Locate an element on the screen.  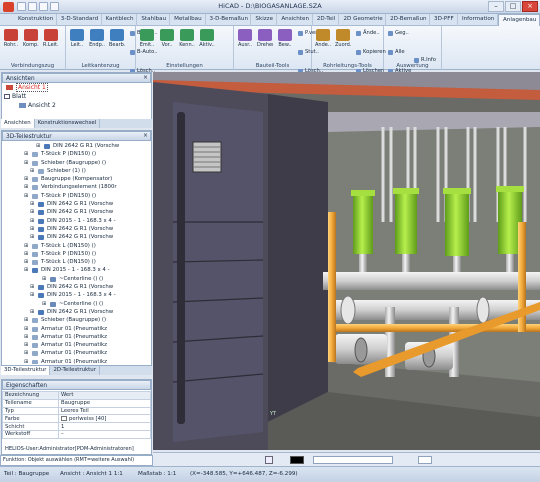
tab-konstruktion: Konstruktion is located at coordinates (35, 20).